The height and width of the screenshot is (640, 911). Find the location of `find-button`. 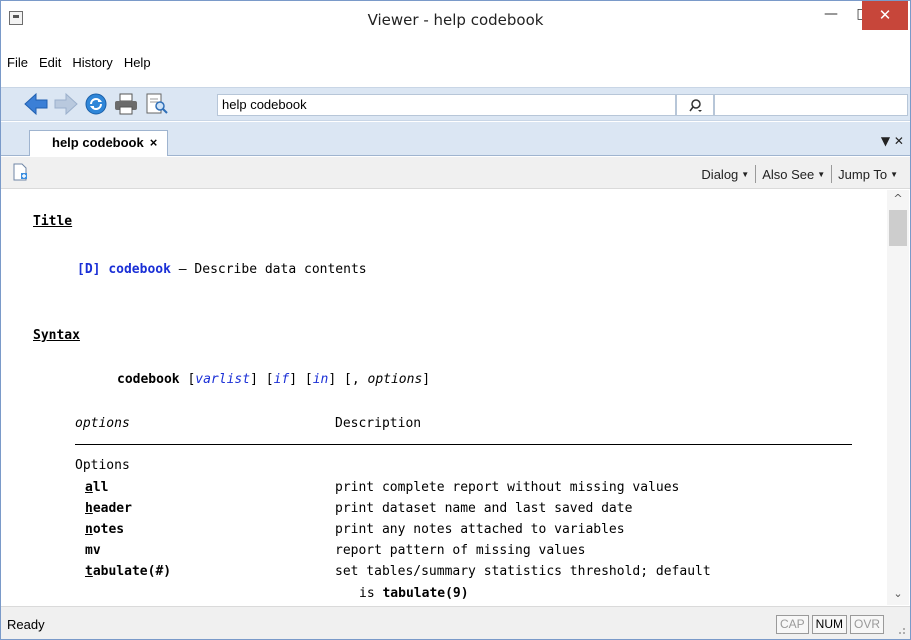

find-button is located at coordinates (695, 105).